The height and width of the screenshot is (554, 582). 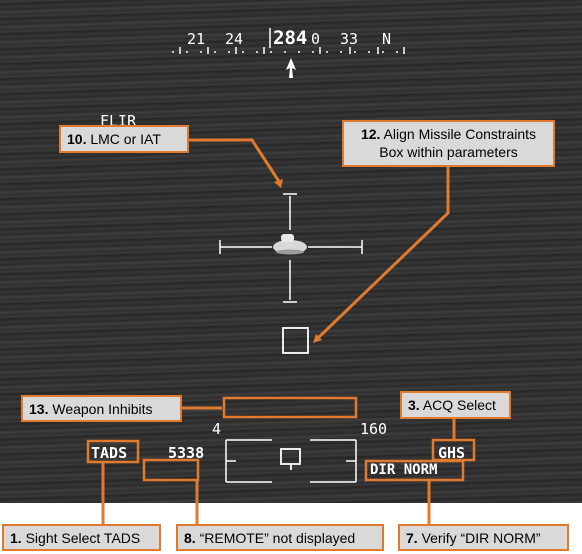 What do you see at coordinates (403, 470) in the screenshot?
I see `dir-norm-text: DIR NORM` at bounding box center [403, 470].